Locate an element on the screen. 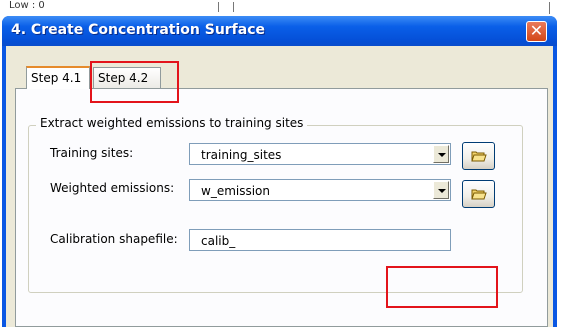 This screenshot has width=563, height=327. training-sites-label: Training sites: is located at coordinates (92, 153).